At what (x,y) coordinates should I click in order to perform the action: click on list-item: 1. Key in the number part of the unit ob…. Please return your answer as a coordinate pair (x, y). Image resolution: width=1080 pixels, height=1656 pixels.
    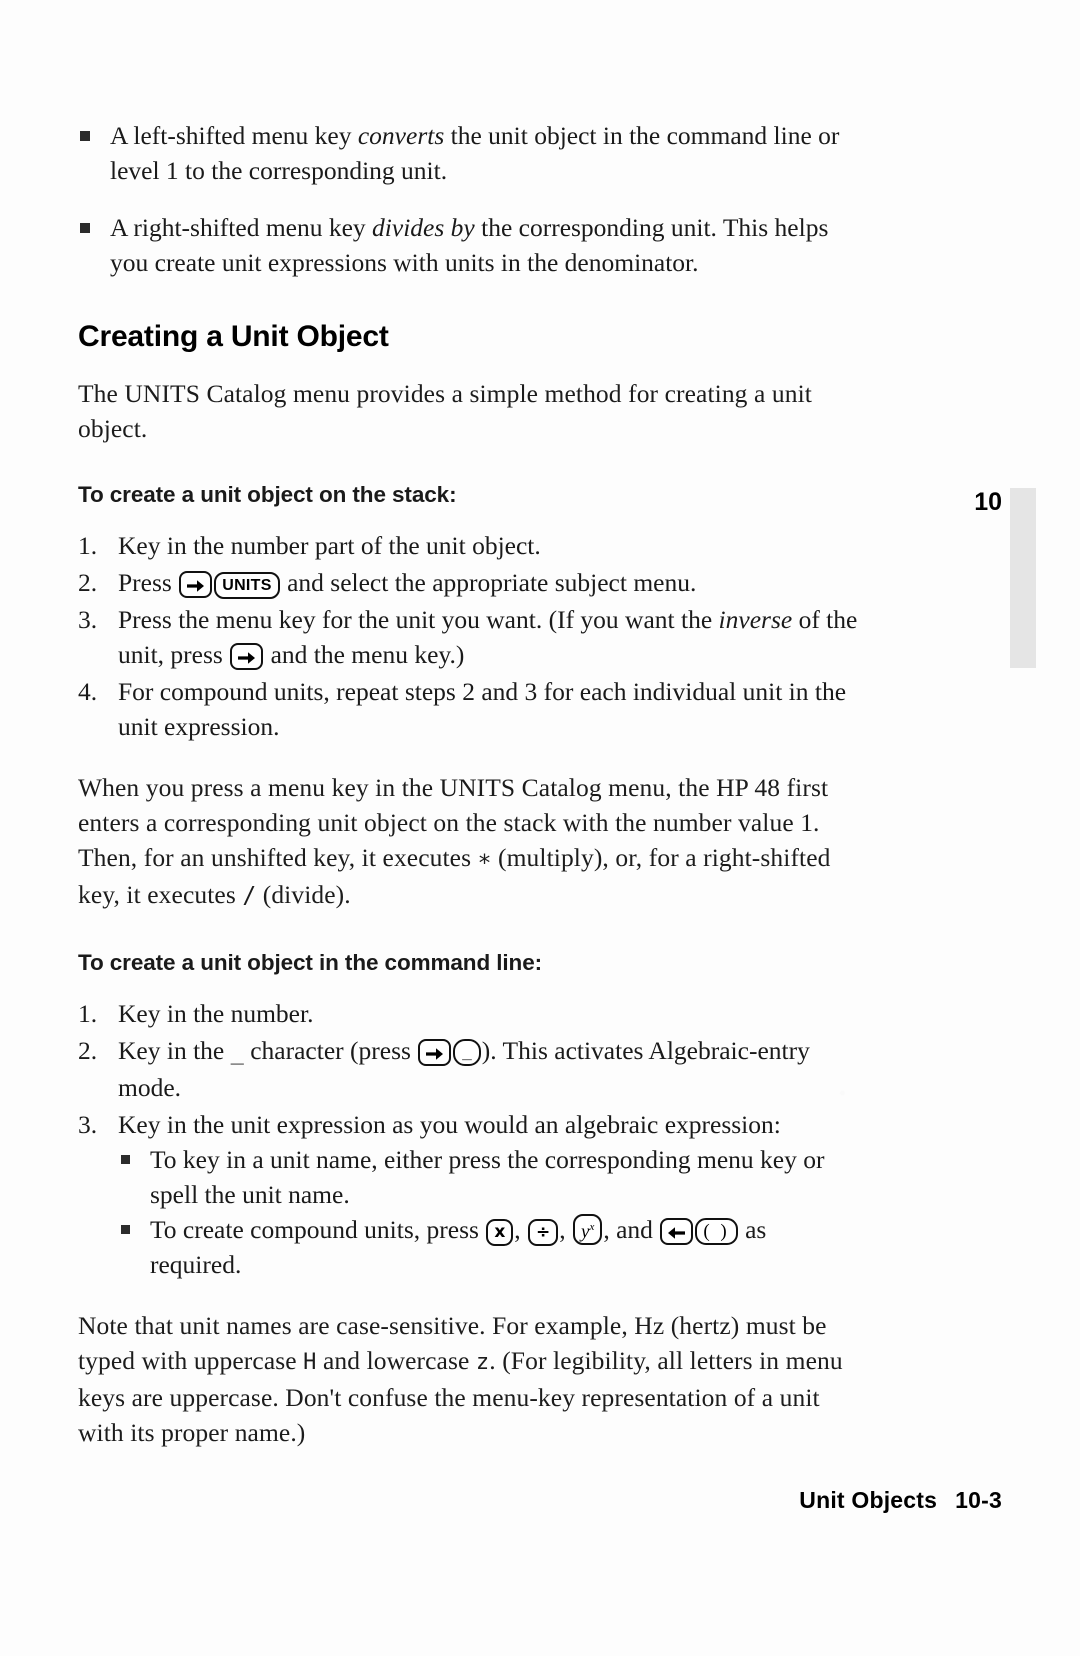
    Looking at the image, I should click on (468, 545).